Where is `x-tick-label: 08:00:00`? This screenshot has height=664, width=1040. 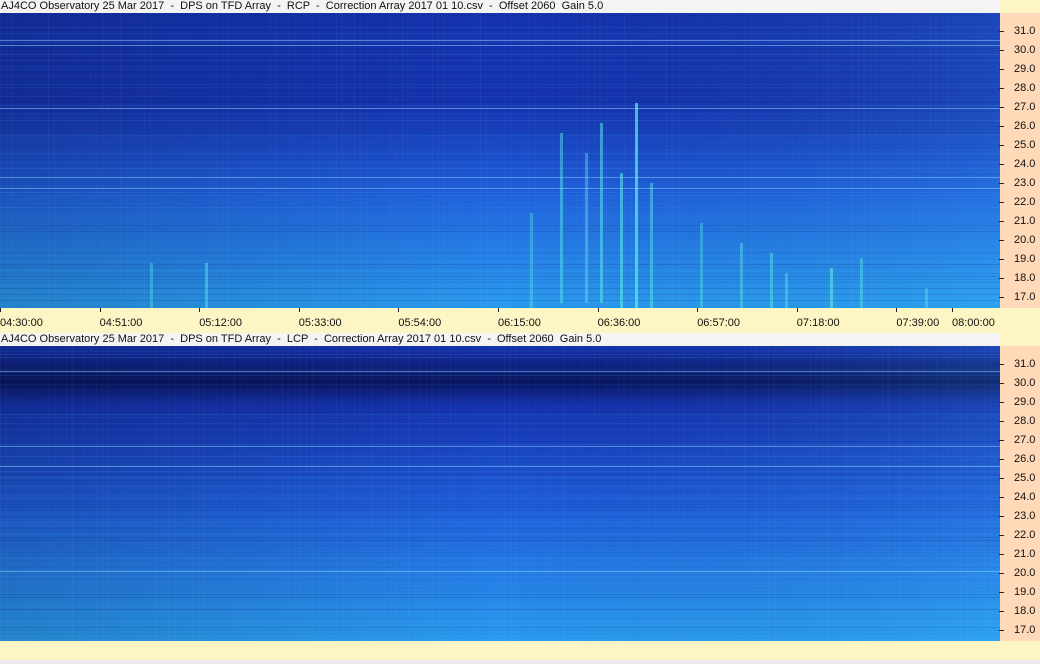 x-tick-label: 08:00:00 is located at coordinates (973, 318).